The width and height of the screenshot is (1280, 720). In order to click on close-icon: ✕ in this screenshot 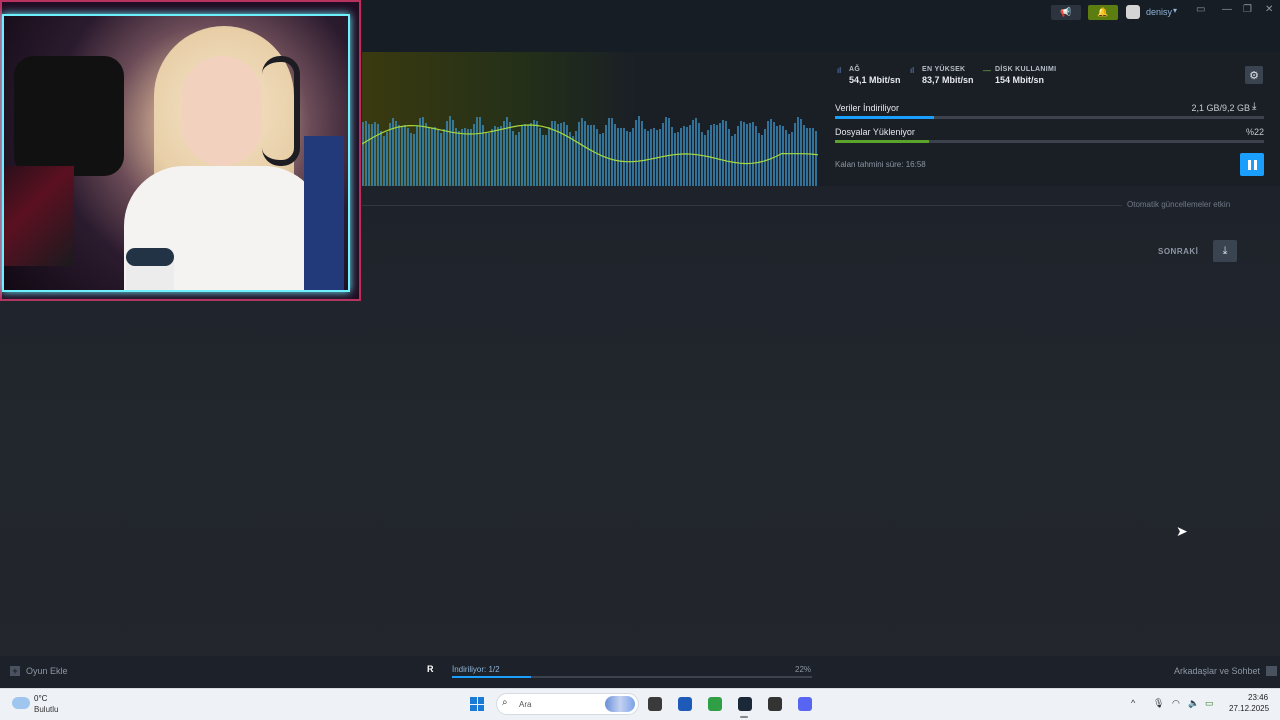, I will do `click(1269, 9)`.